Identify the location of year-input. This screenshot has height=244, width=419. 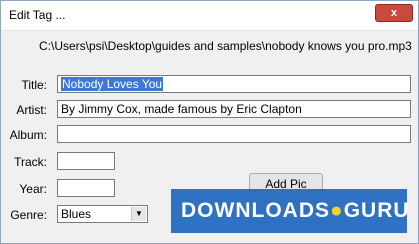
(86, 188).